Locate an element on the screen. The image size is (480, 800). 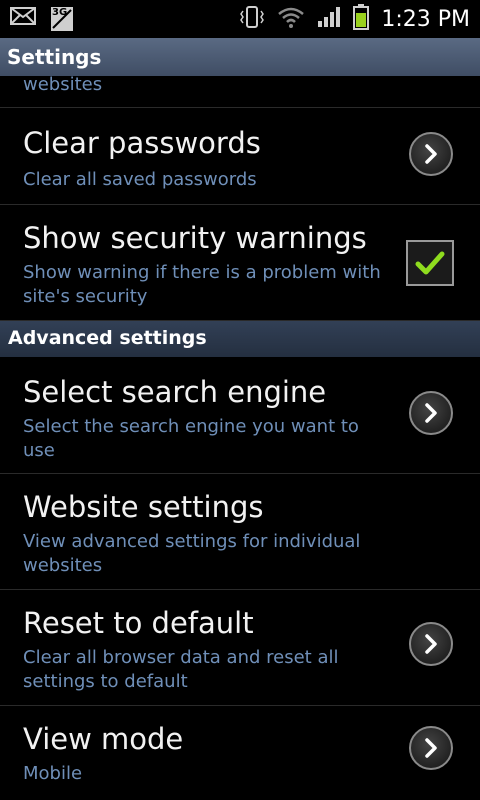
signal-icon is located at coordinates (329, 19).